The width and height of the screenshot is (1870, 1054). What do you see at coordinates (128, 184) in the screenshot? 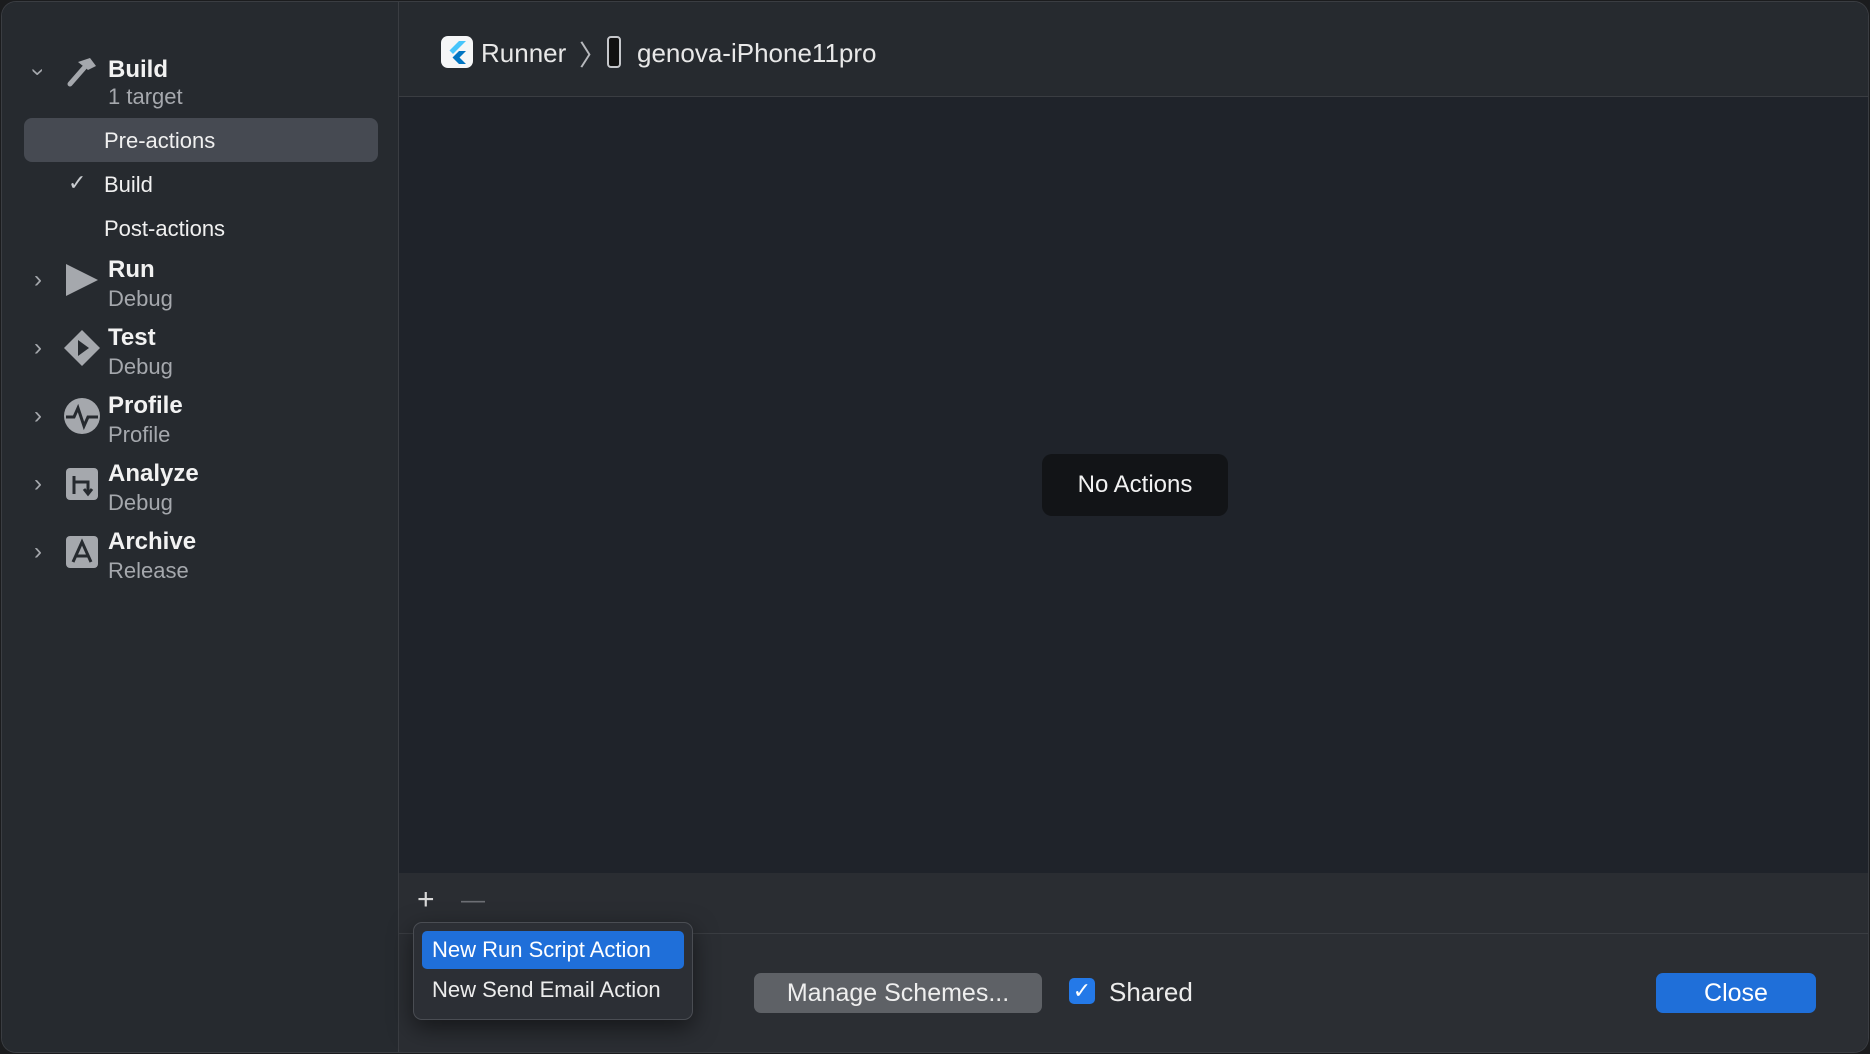
I see `sidebar-item-label: Build` at bounding box center [128, 184].